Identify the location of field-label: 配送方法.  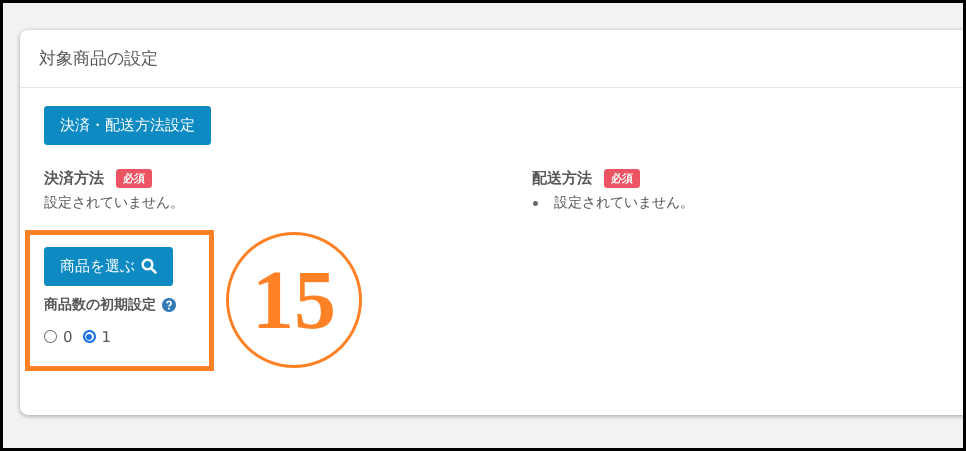
(562, 178).